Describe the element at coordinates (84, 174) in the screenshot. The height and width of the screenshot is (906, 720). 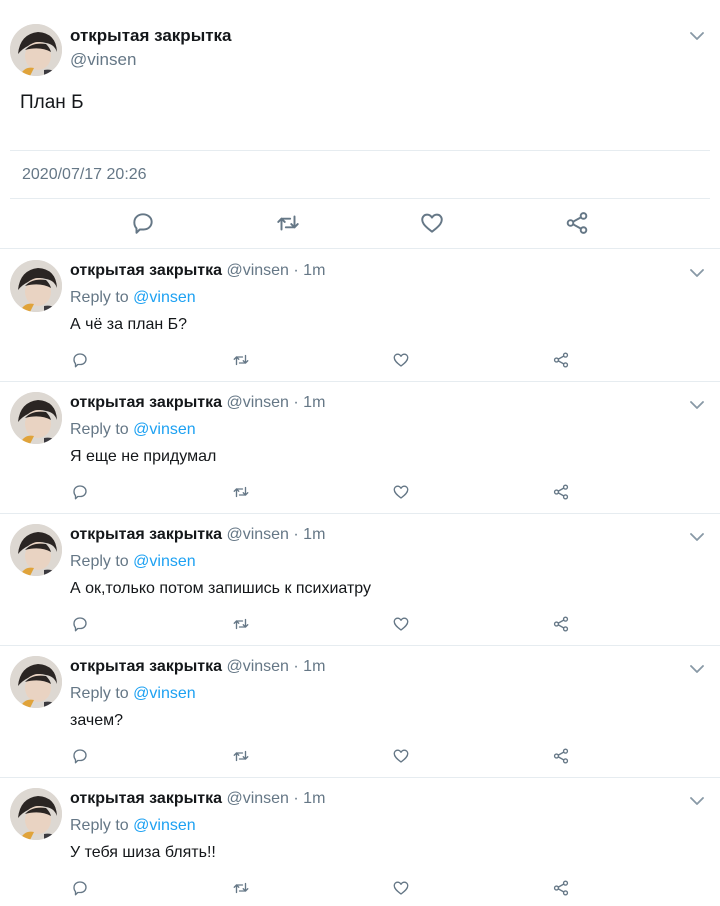
I see `tweet-timestamp: 2020/07/17 20:26` at that location.